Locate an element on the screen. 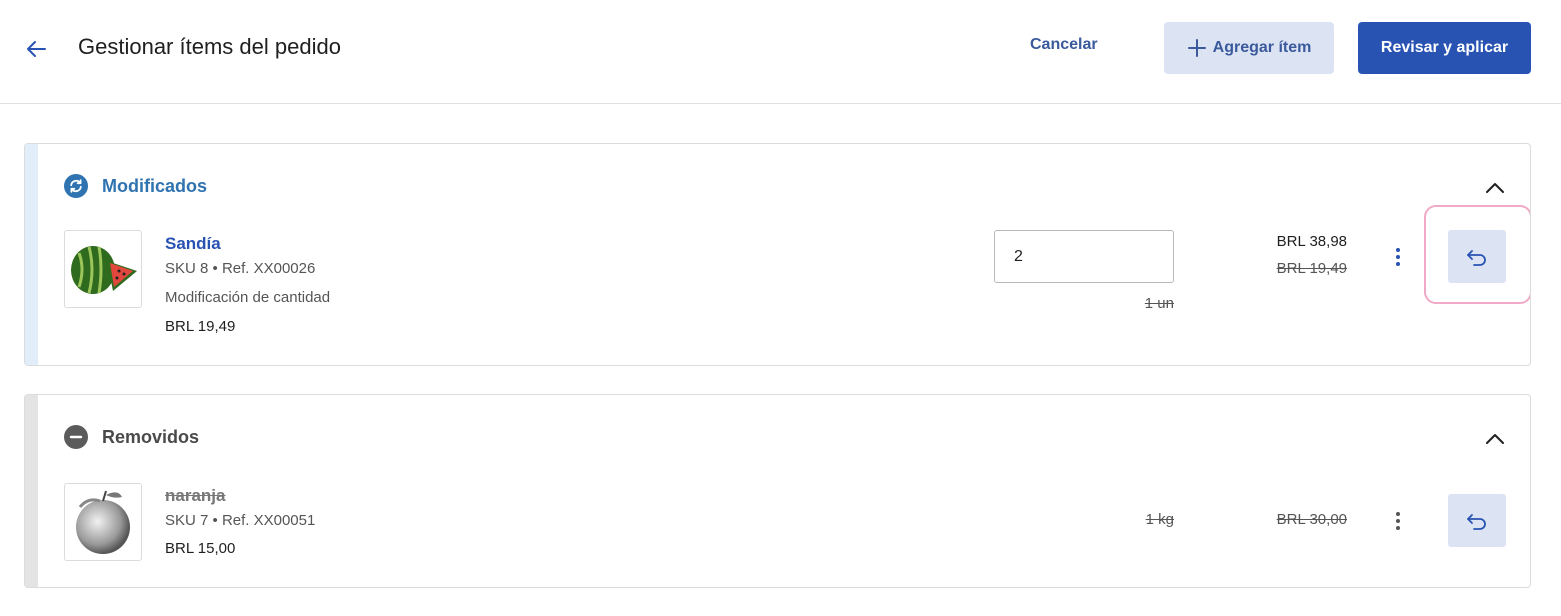 The width and height of the screenshot is (1561, 616). watermelon-icon is located at coordinates (104, 270).